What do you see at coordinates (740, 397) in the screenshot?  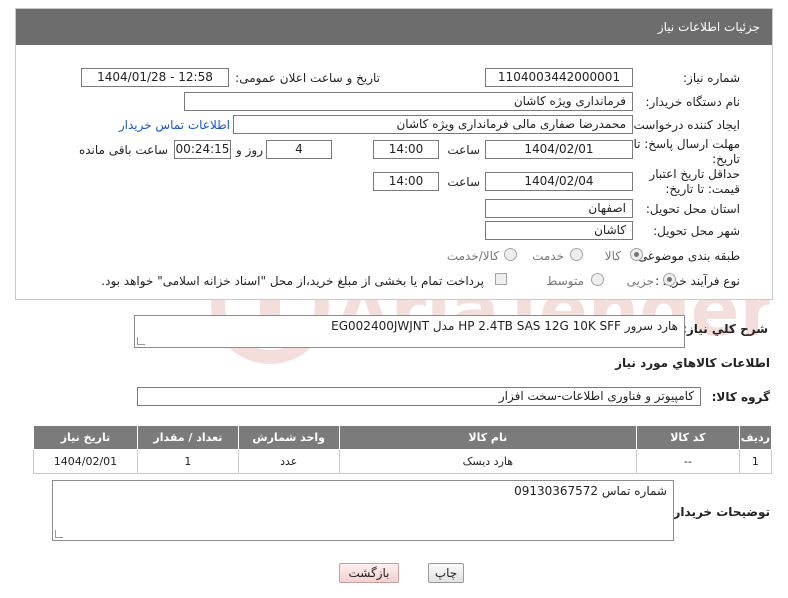 I see `goods-group-label: گروه كالا:` at bounding box center [740, 397].